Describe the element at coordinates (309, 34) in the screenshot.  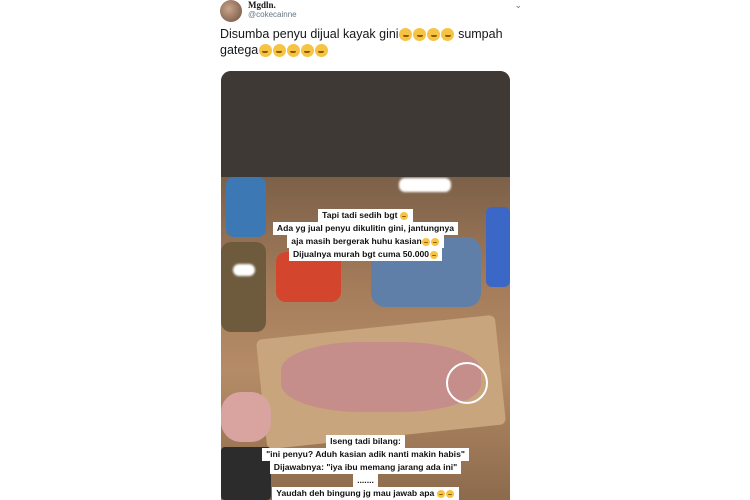
I see `tweet-text-line1: Disumba penyu dijual kayak gini` at that location.